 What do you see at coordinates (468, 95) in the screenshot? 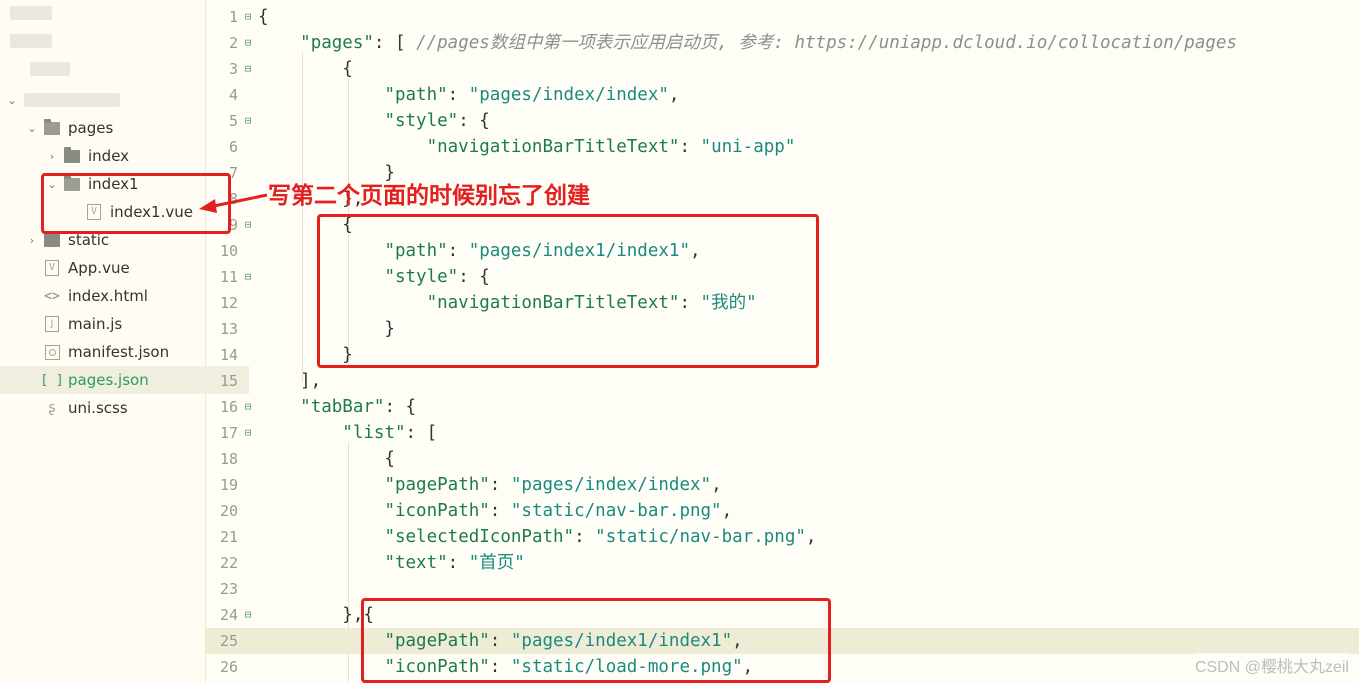
I see `code-text: "path": "pages/index/index",` at bounding box center [468, 95].